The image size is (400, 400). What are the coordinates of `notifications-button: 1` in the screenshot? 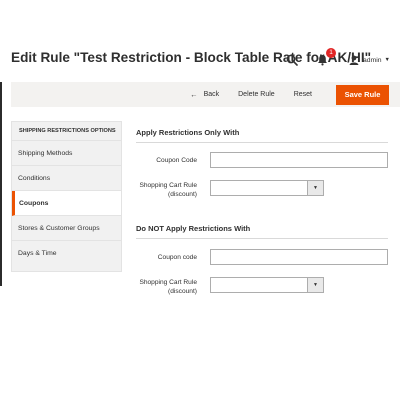 It's located at (326, 57).